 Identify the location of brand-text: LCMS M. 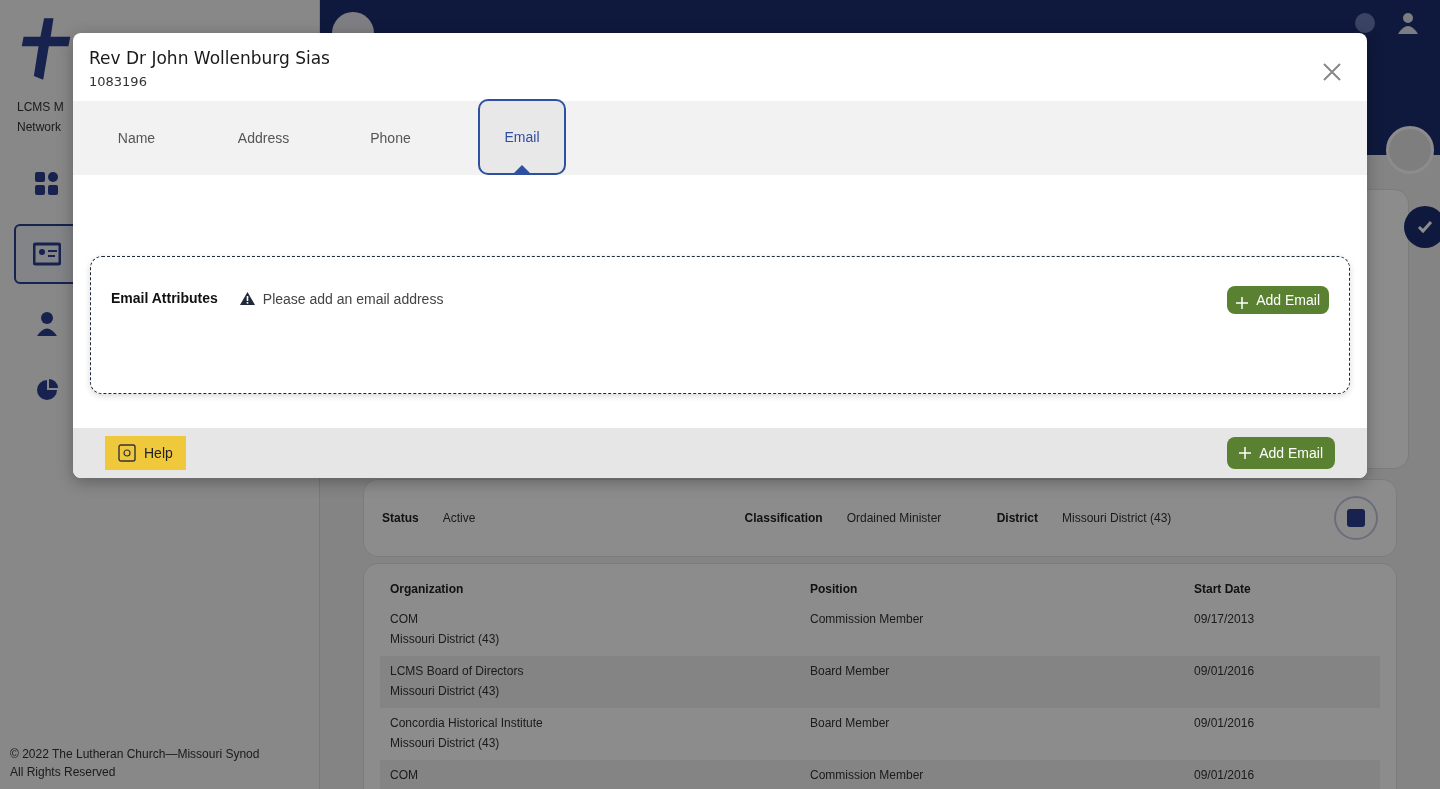
(41, 107).